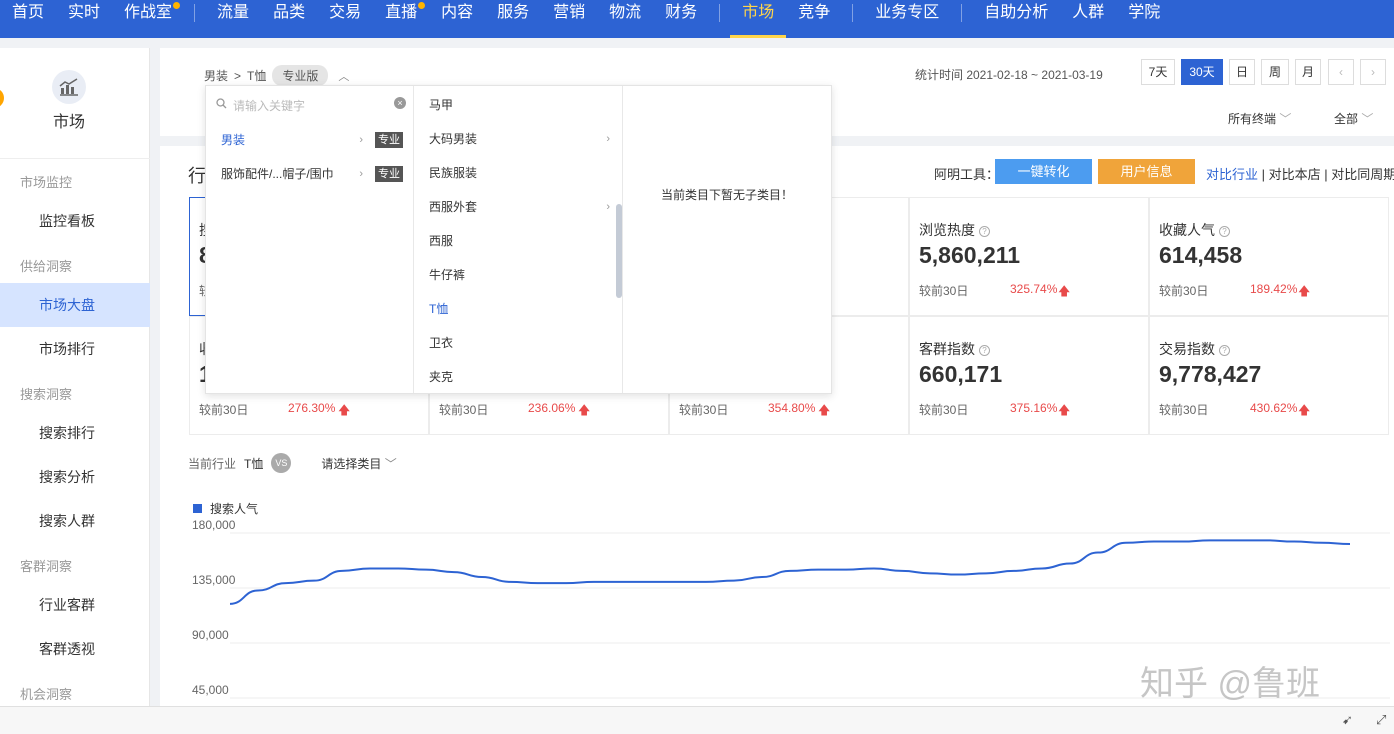 The width and height of the screenshot is (1394, 734). I want to click on chevron-left-icon: ‹, so click(1341, 72).